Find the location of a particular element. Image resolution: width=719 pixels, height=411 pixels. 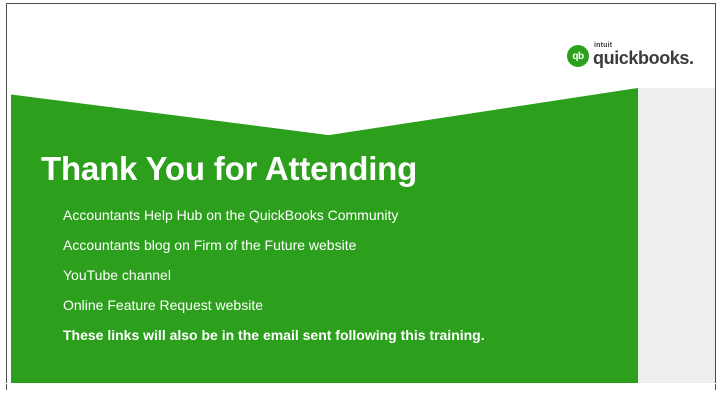

qb-logo-icon: qb is located at coordinates (578, 56).